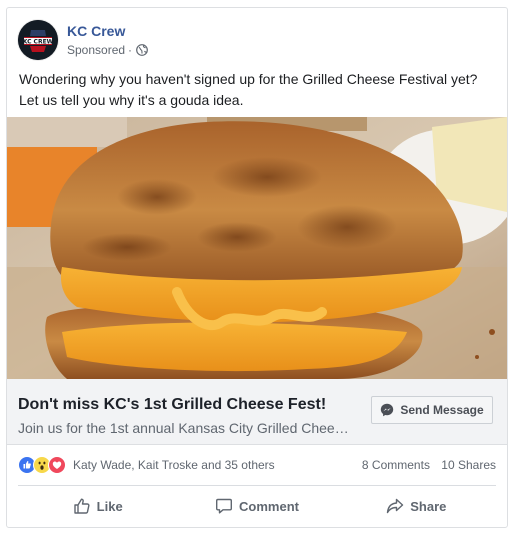  Describe the element at coordinates (396, 465) in the screenshot. I see `comments-count: 8 Comments` at that location.